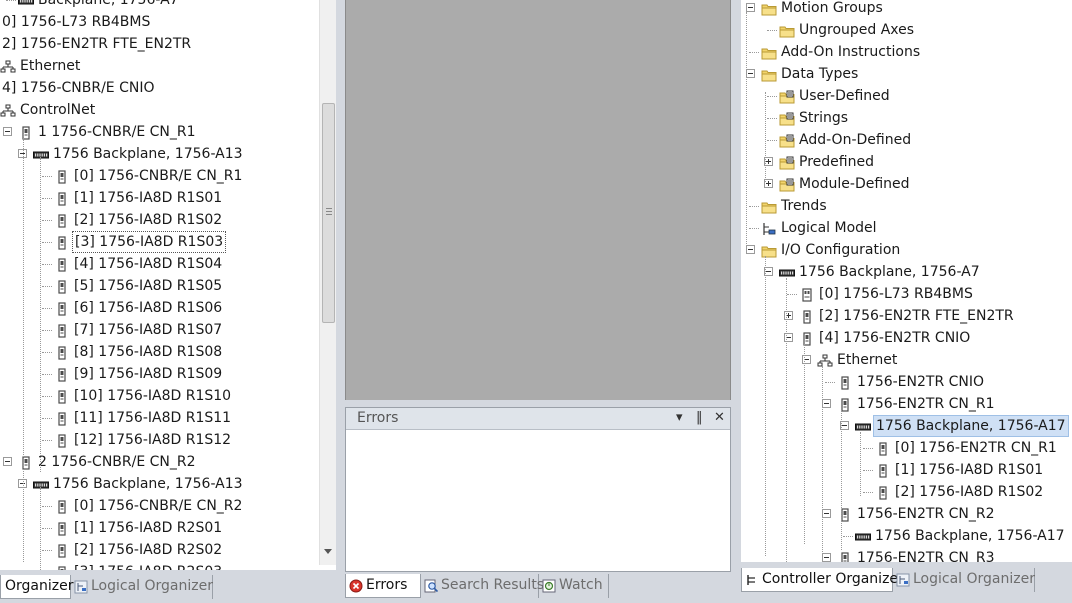  What do you see at coordinates (149, 242) in the screenshot?
I see `tree-node-label: [3] 1756-IA8D R1S03` at bounding box center [149, 242].